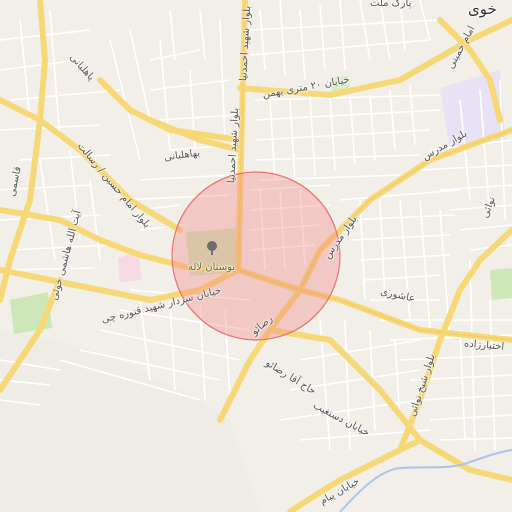  I want to click on park-label: بوستان لاله, so click(212, 267).